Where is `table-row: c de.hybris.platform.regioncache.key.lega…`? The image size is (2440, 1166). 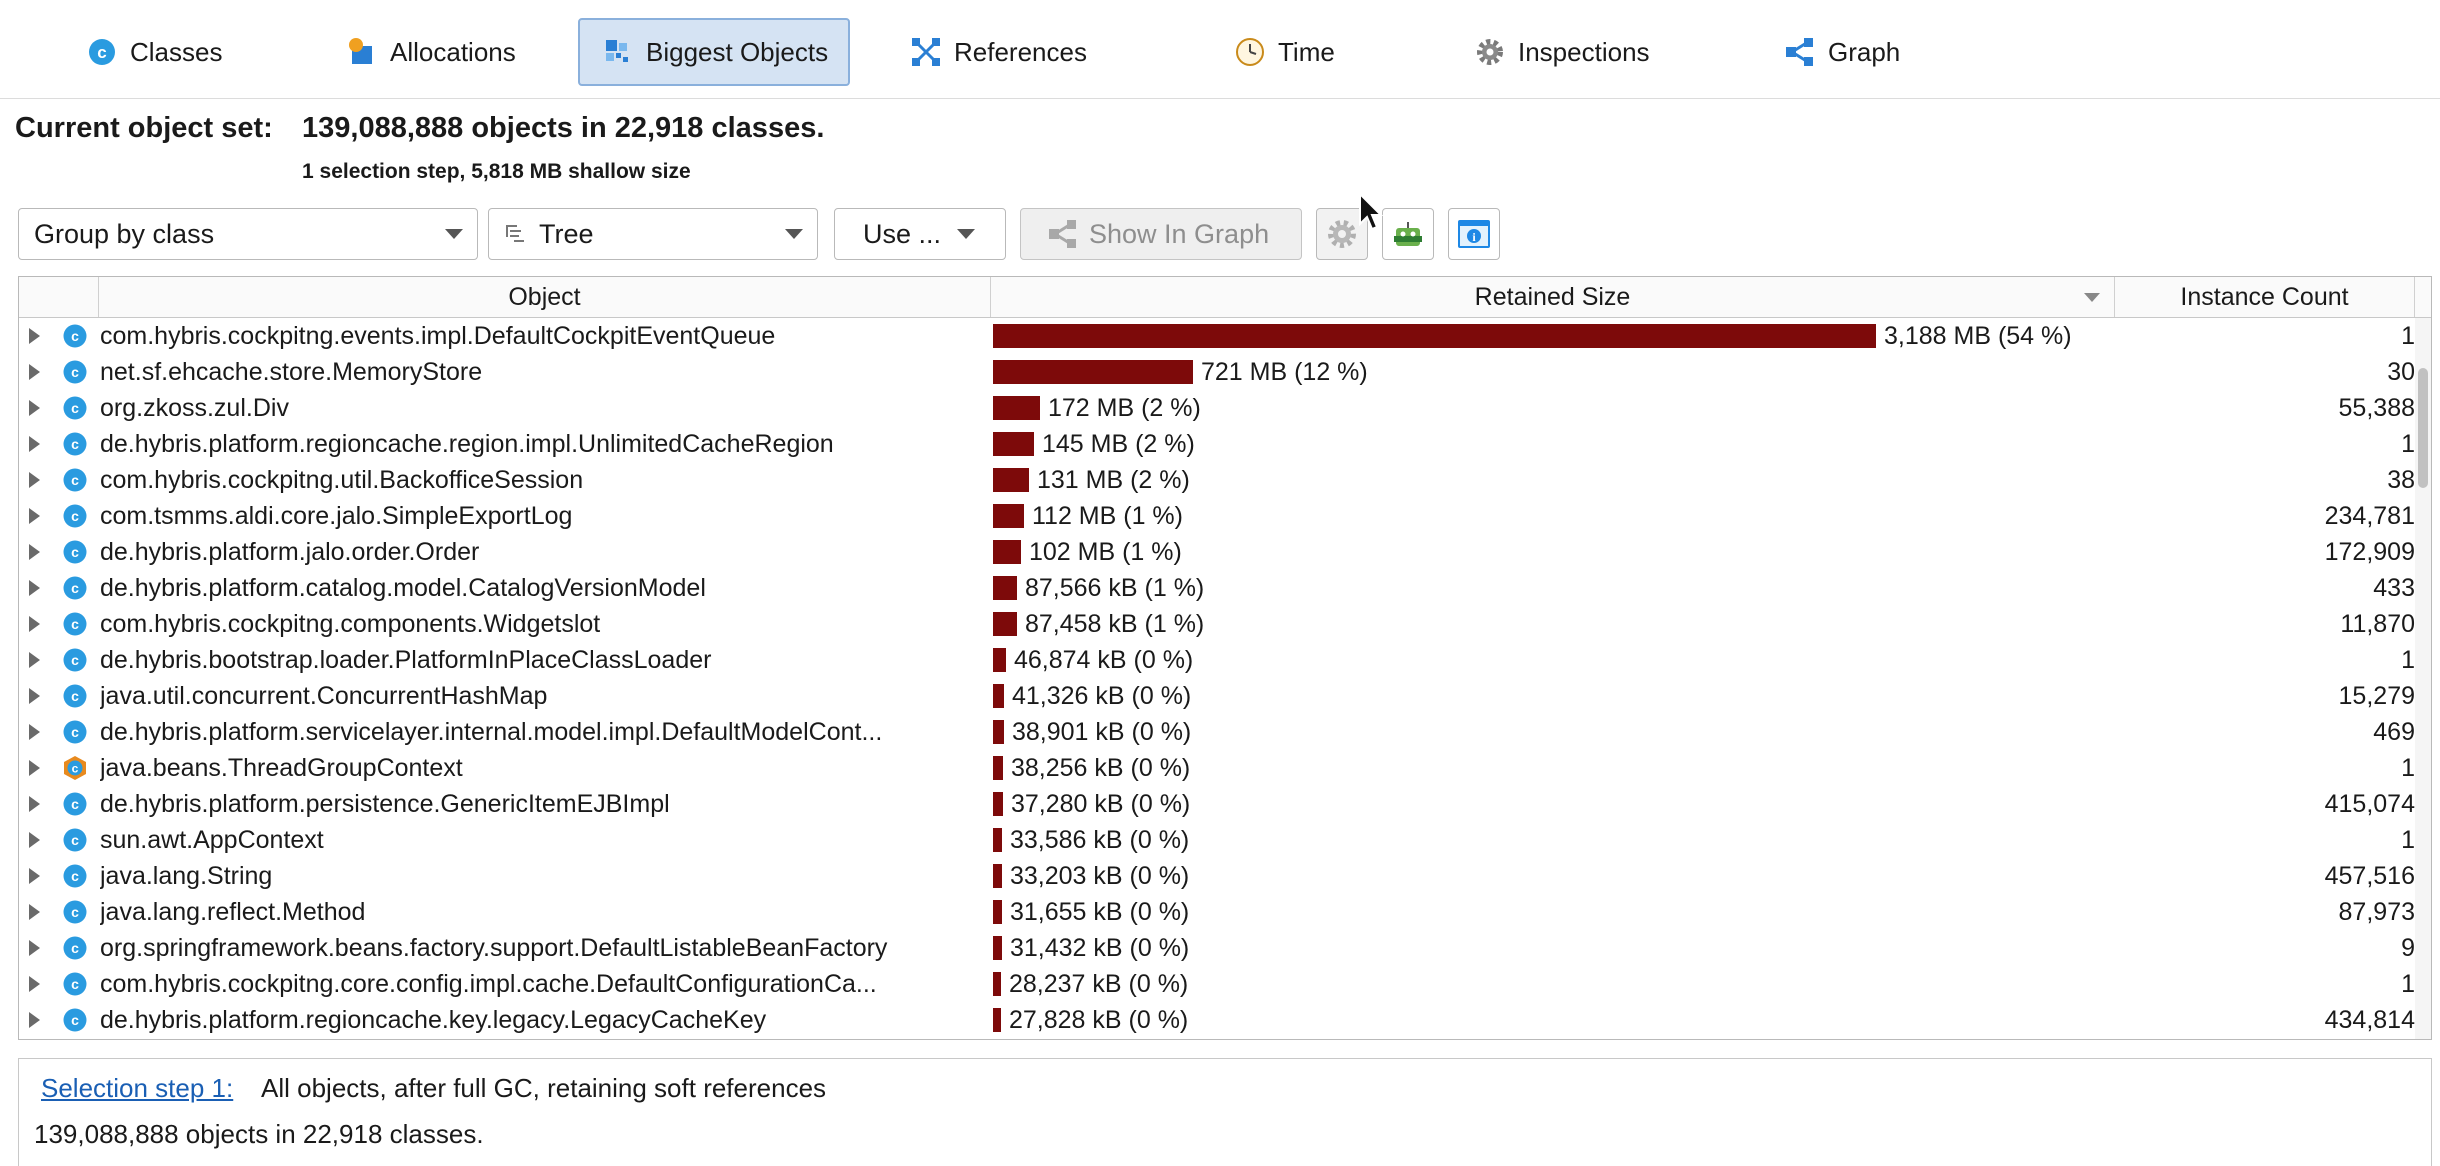
table-row: c de.hybris.platform.regioncache.key.lega… is located at coordinates (1217, 1020).